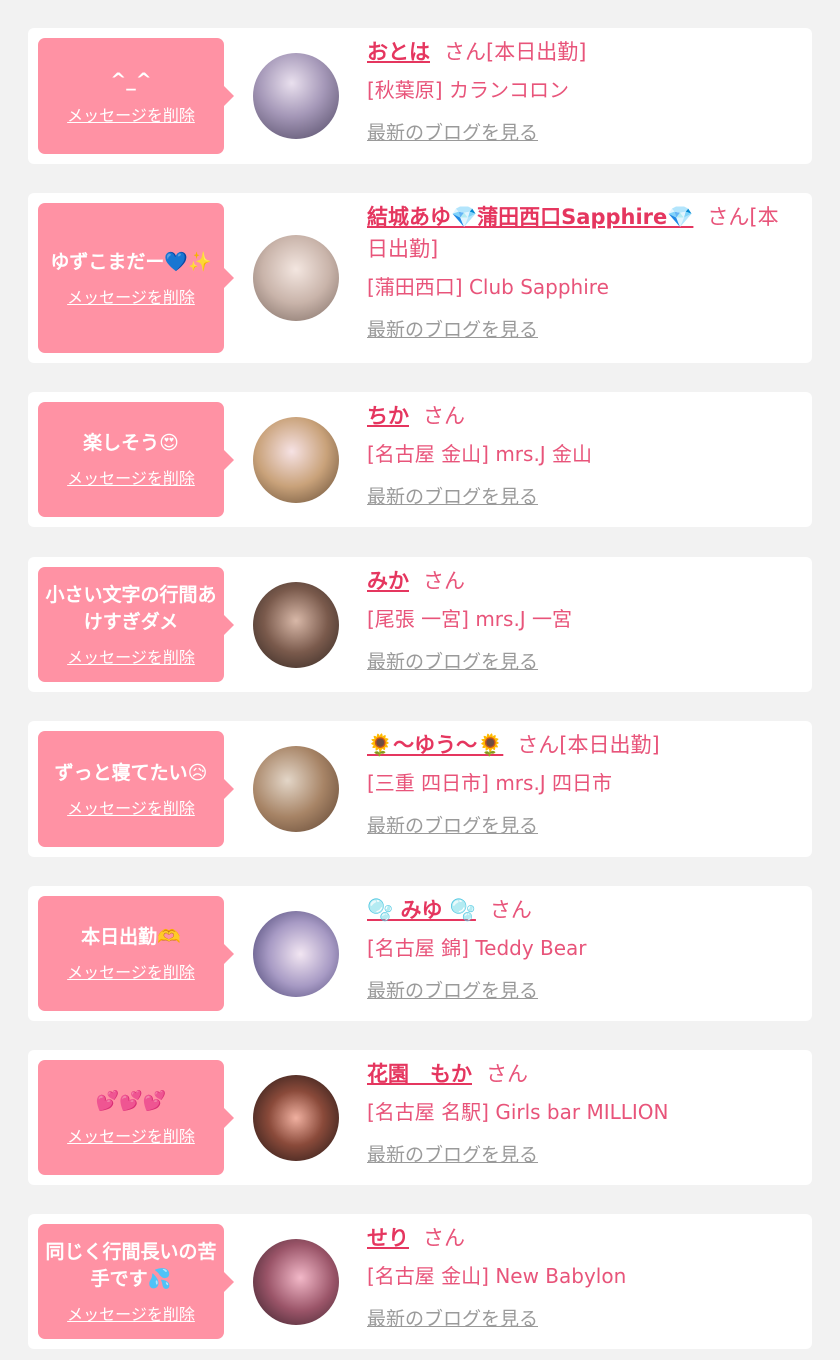 This screenshot has height=1360, width=840. What do you see at coordinates (131, 443) in the screenshot?
I see `message-text: 楽しそう😍` at bounding box center [131, 443].